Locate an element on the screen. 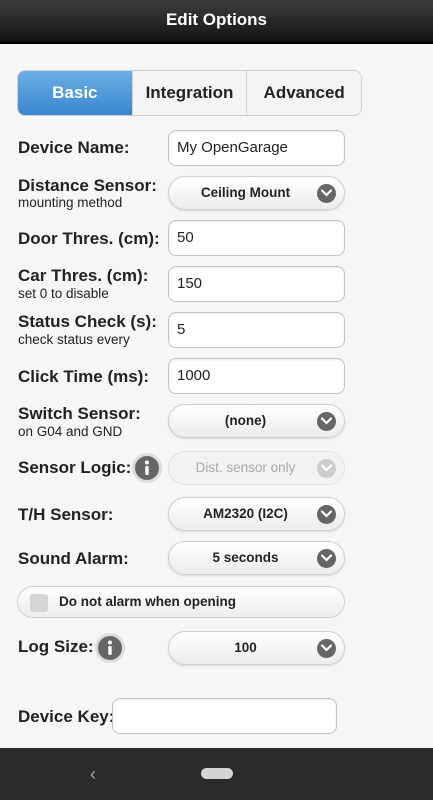 The height and width of the screenshot is (800, 433). sound-alarm-select: 5 seconds is located at coordinates (256, 558).